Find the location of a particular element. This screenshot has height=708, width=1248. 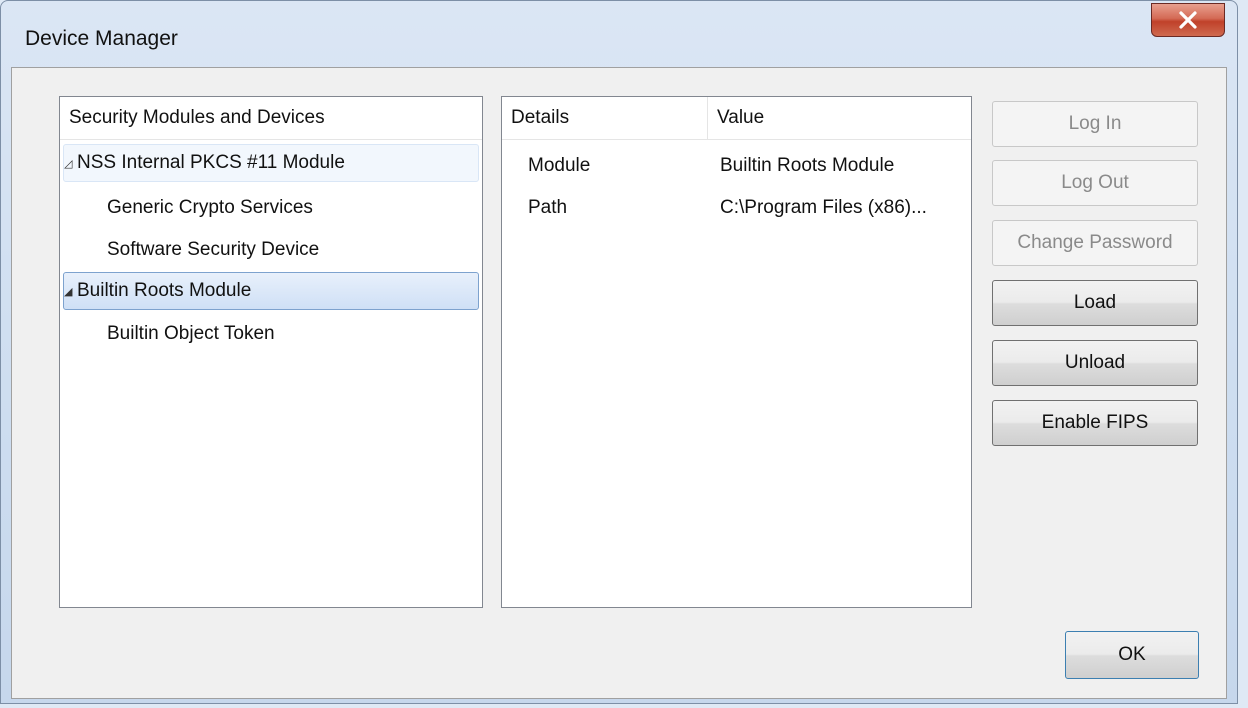

details-header: Details Value is located at coordinates (736, 118).